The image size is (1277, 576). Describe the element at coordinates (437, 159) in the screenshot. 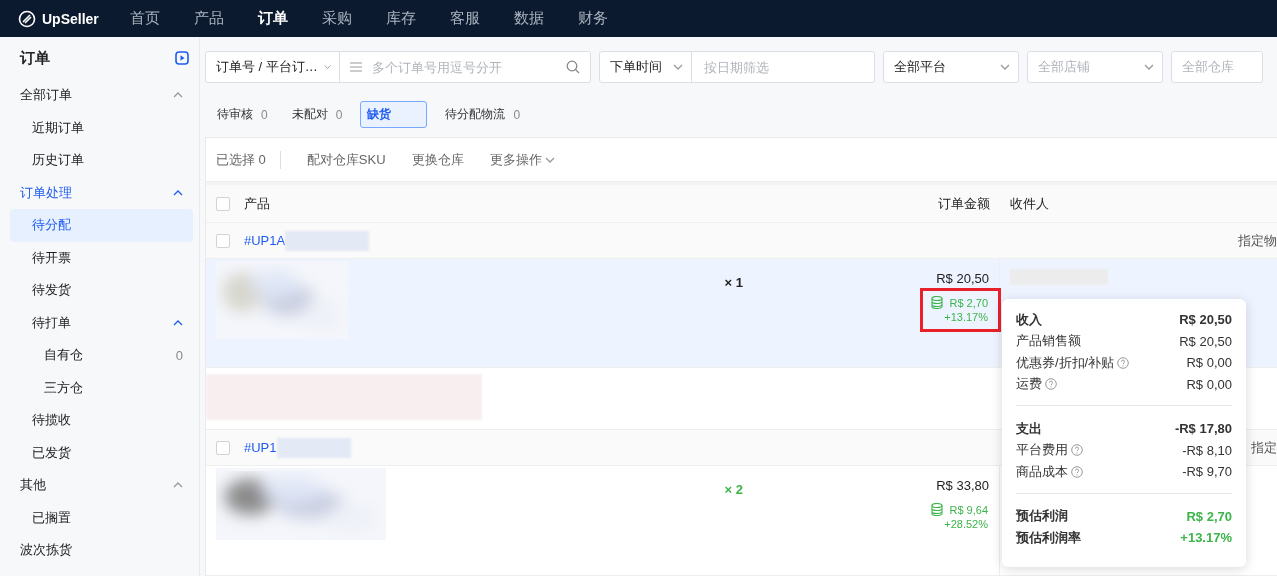

I see `toolbar-button: 更换仓库` at that location.